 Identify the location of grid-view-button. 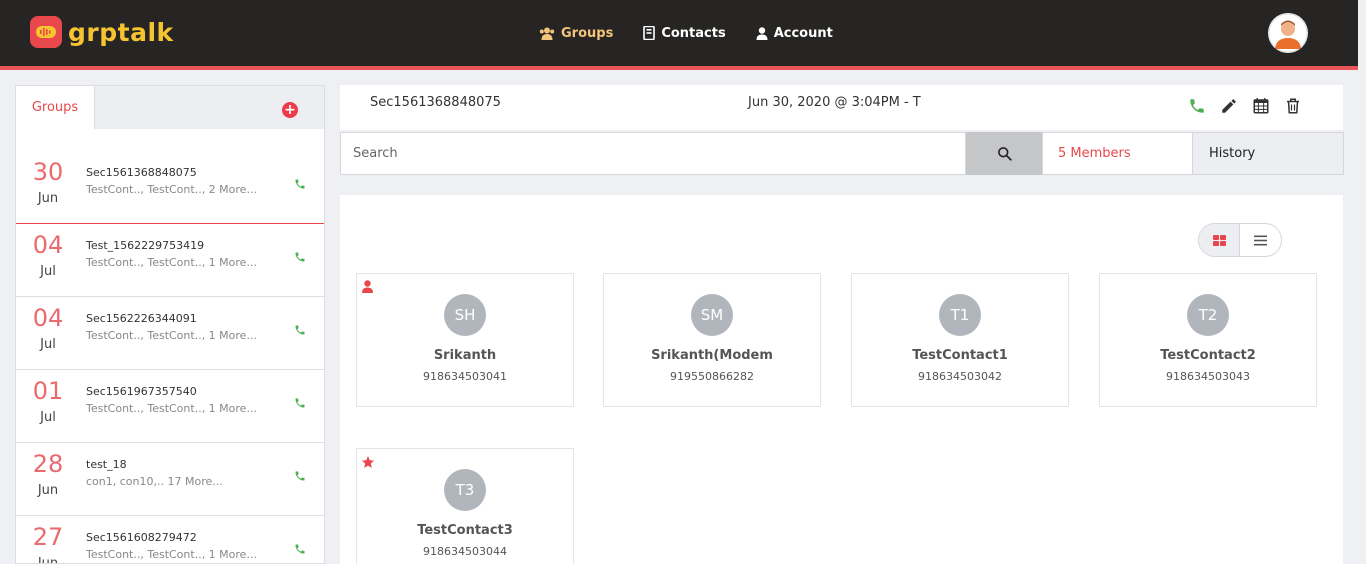
(1220, 240).